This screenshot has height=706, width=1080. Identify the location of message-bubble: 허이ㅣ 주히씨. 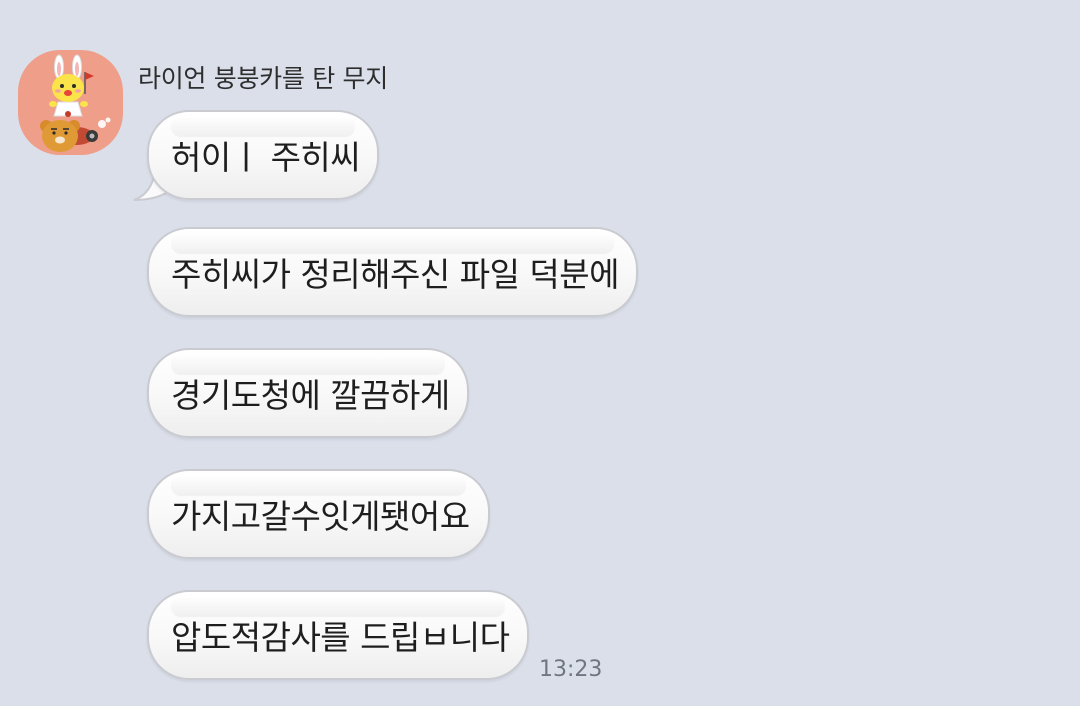
(263, 155).